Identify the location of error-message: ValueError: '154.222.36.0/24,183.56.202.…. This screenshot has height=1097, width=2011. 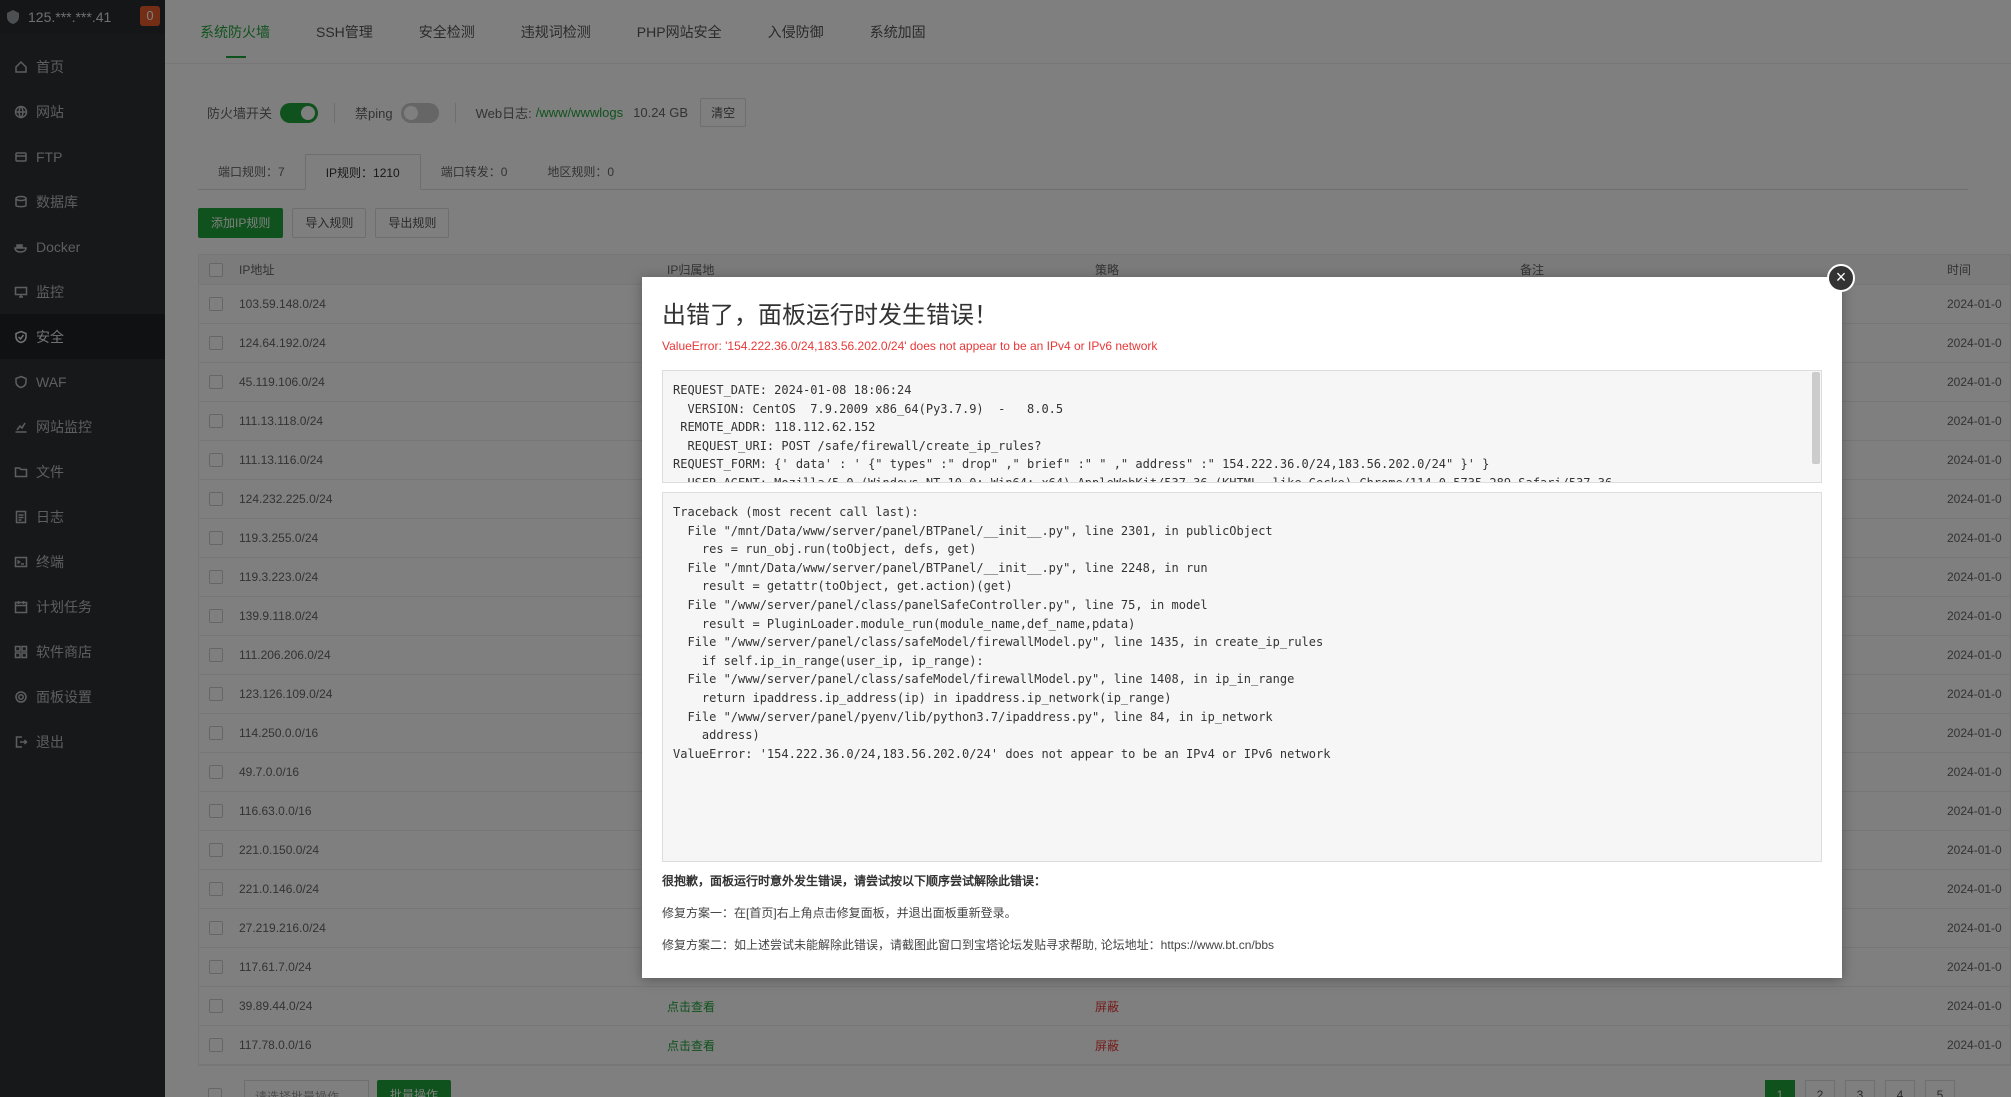
(910, 346).